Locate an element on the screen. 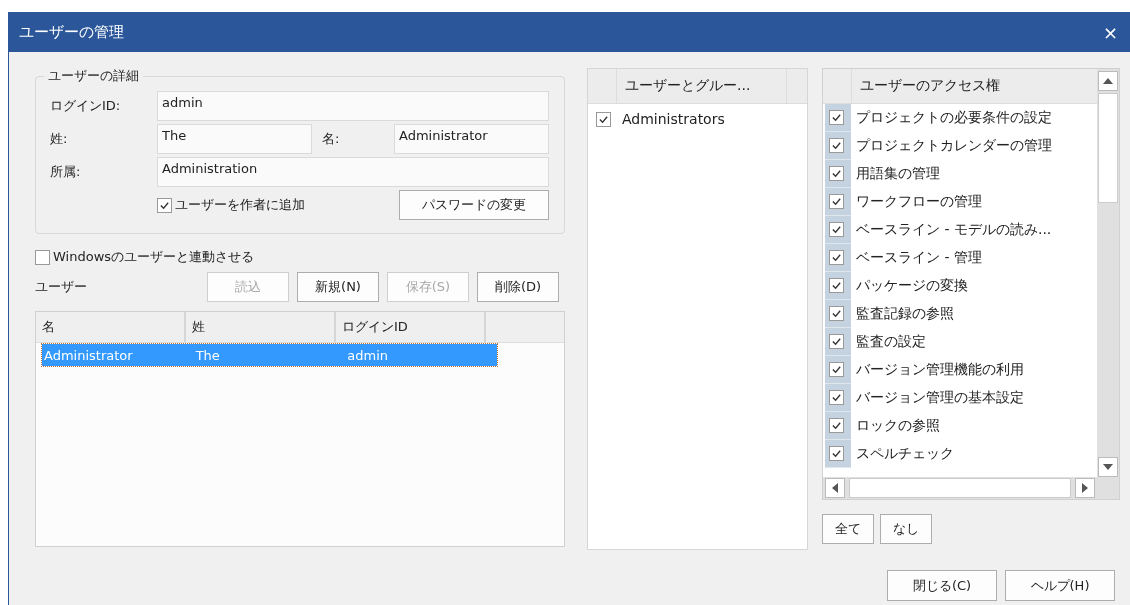 This screenshot has width=1130, height=605. list-item: 監査記録の参照 is located at coordinates (902, 314).